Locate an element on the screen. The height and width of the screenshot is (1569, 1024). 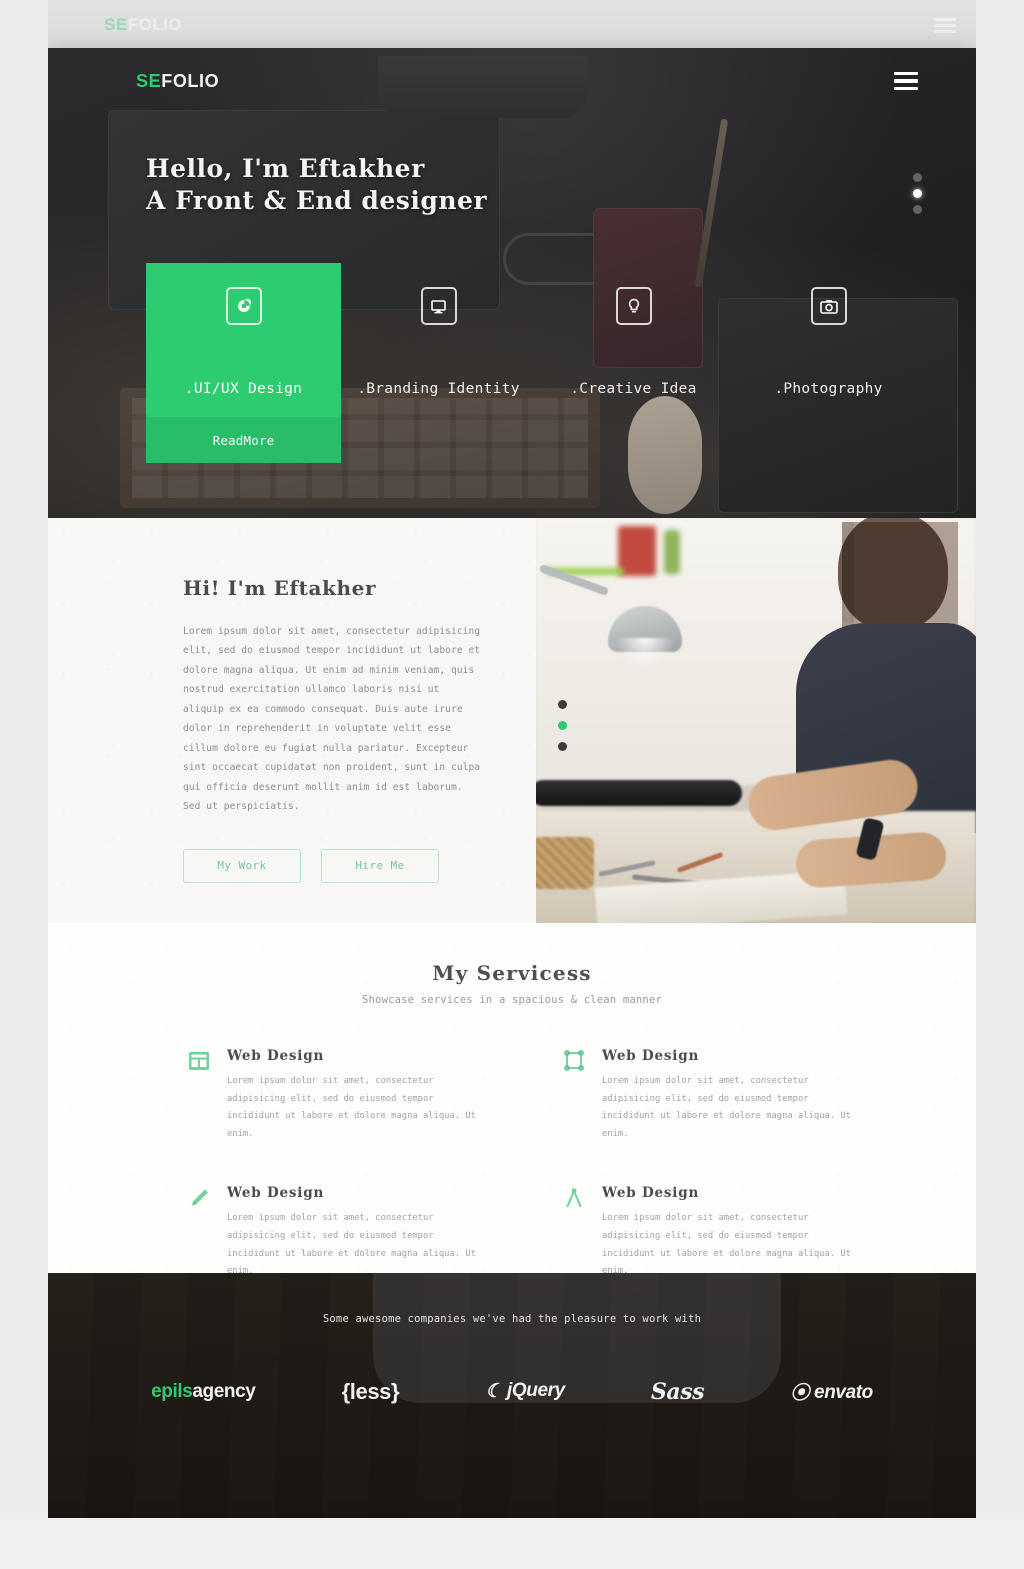
epils-rest: agency is located at coordinates (224, 1391).